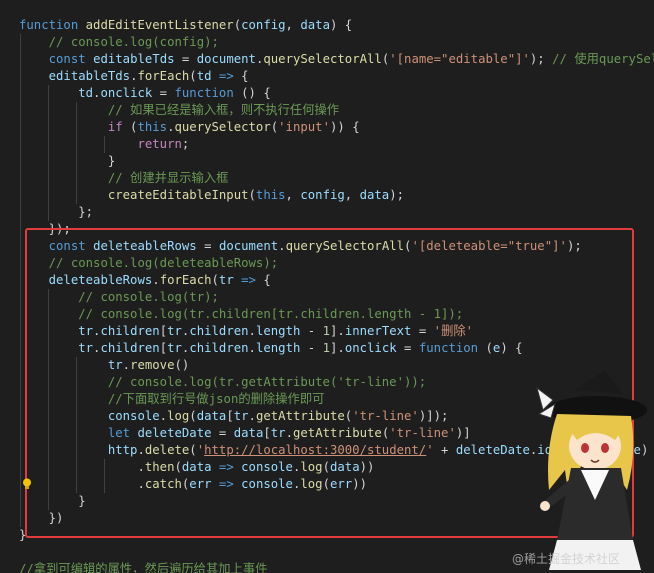 This screenshot has width=654, height=573. What do you see at coordinates (45, 229) in the screenshot?
I see `code-line-text: });` at bounding box center [45, 229].